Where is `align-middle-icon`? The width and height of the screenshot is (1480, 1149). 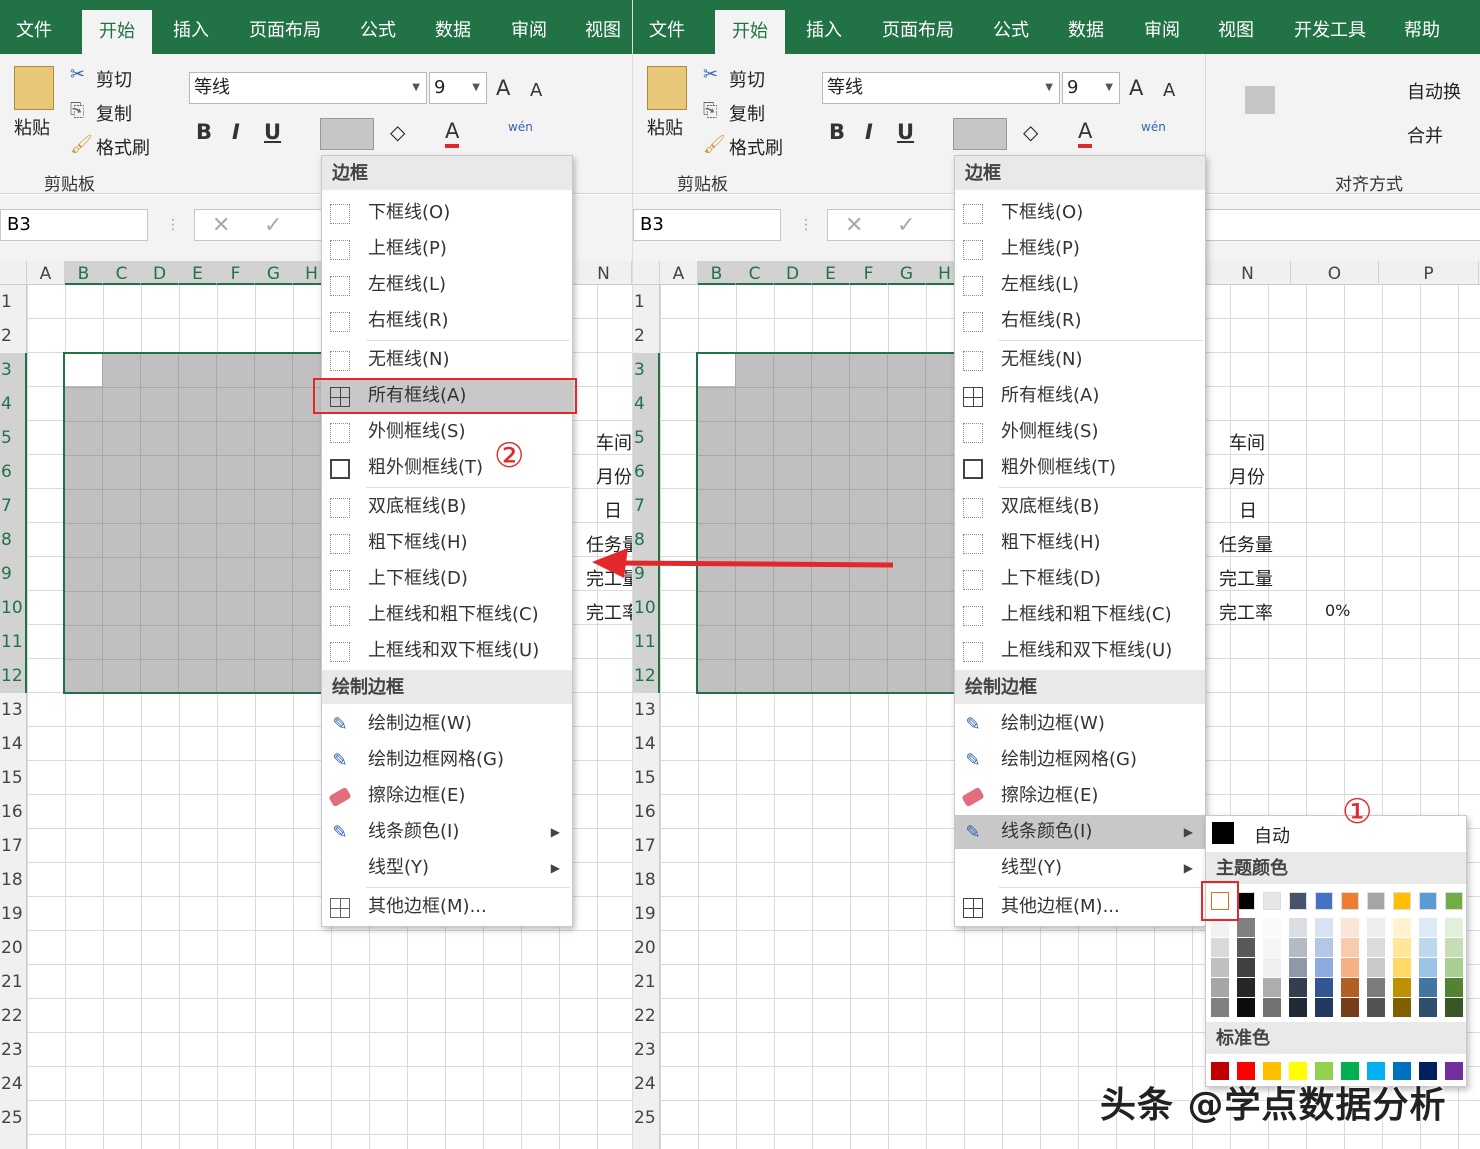 align-middle-icon is located at coordinates (1260, 100).